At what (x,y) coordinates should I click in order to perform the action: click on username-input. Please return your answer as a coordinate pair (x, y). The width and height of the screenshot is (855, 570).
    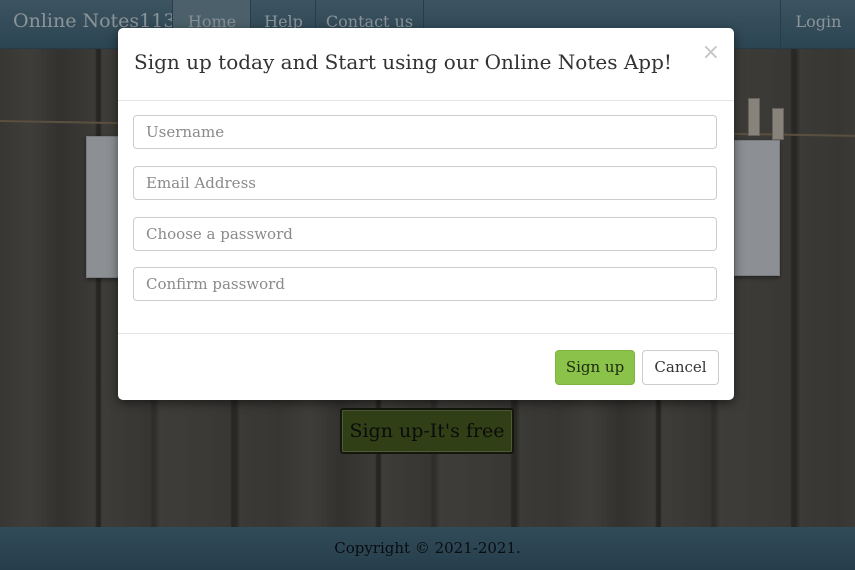
    Looking at the image, I should click on (425, 132).